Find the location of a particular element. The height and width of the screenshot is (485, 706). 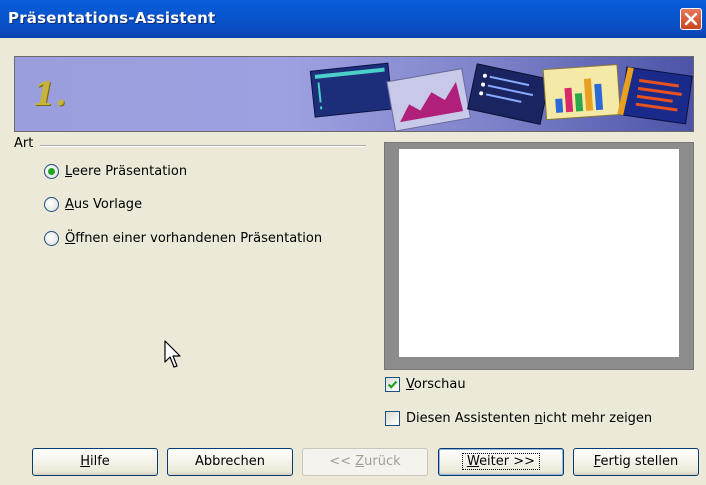

art-group-label: Art is located at coordinates (24, 143).